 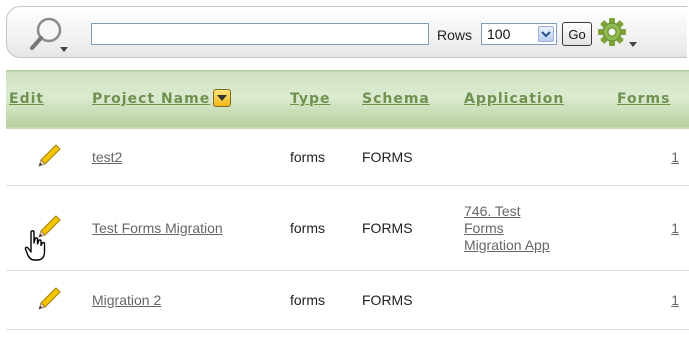 I want to click on project-link: Test Forms Migration, so click(x=157, y=228).